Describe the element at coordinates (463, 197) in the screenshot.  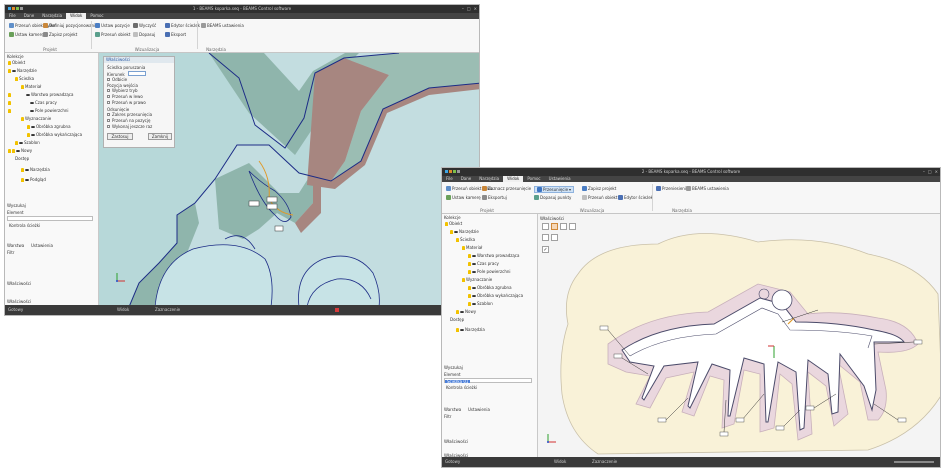
I see `set-camera-button: Ustaw kamerę` at that location.